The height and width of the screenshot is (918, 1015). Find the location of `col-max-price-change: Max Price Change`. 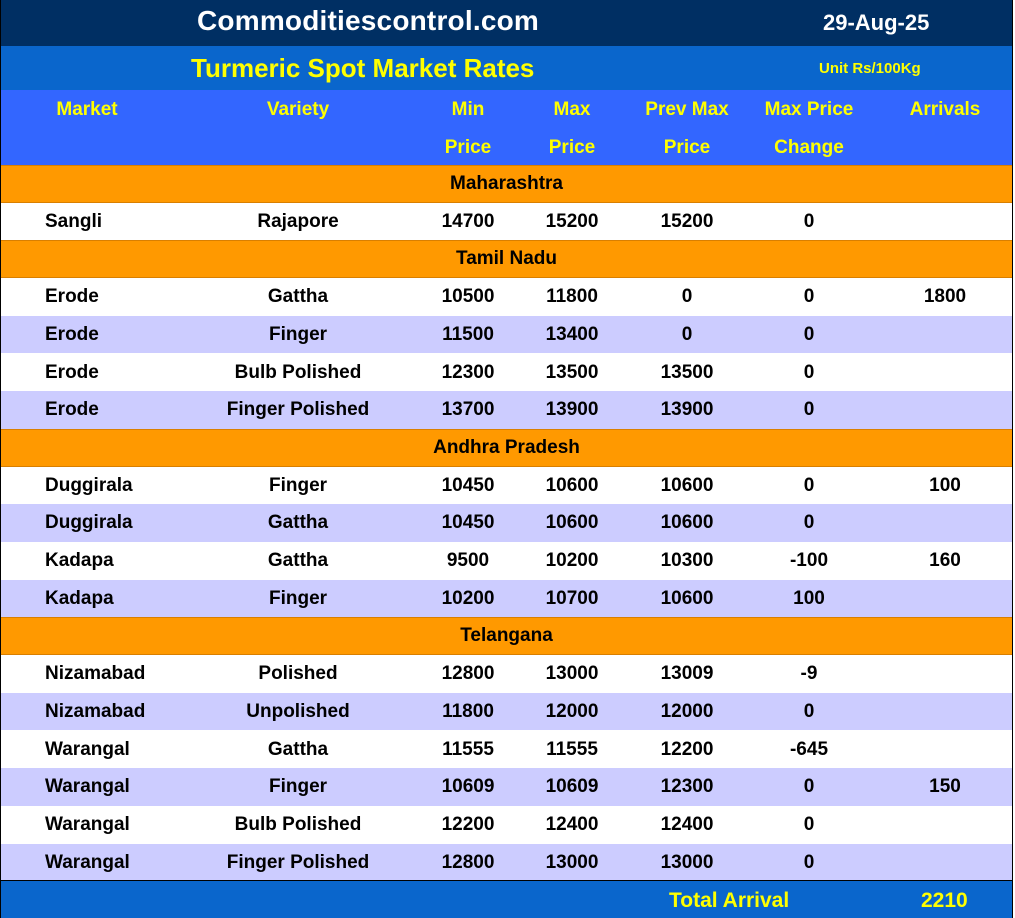

col-max-price-change: Max Price Change is located at coordinates (809, 128).